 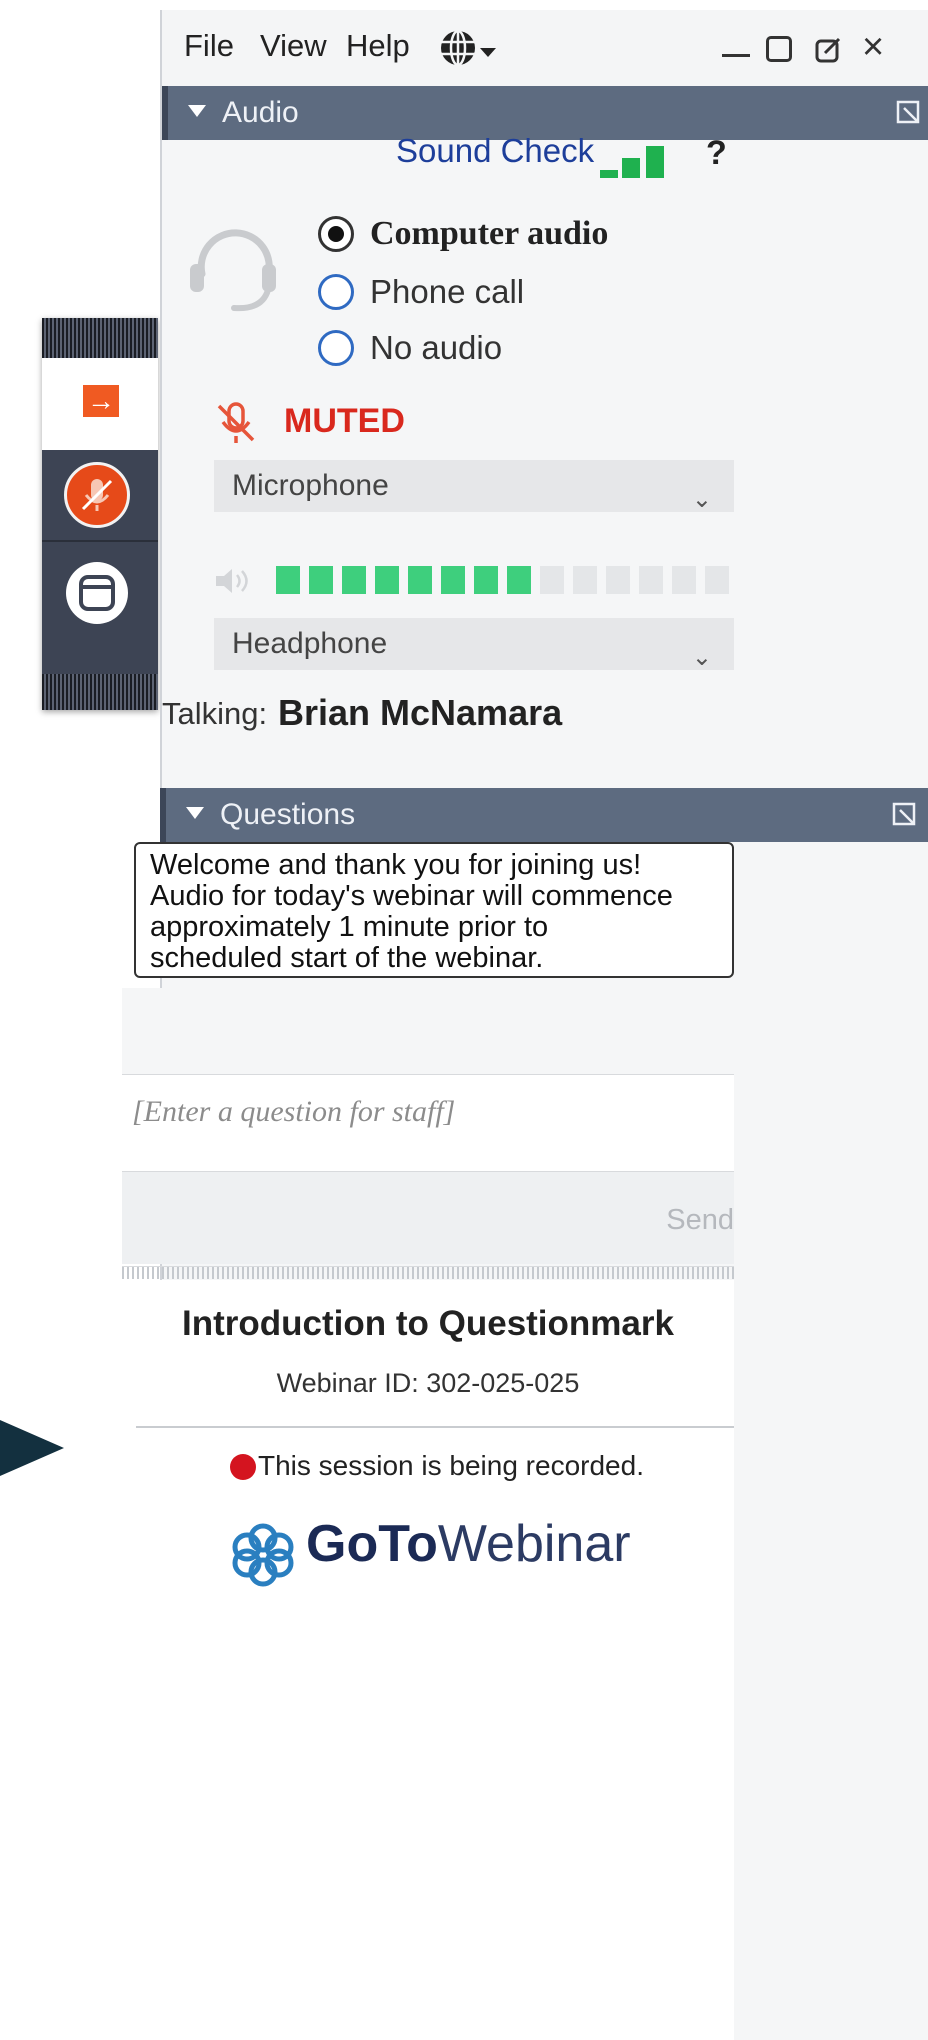 What do you see at coordinates (428, 1383) in the screenshot?
I see `webinar-id: Webinar ID: 302-025-025` at bounding box center [428, 1383].